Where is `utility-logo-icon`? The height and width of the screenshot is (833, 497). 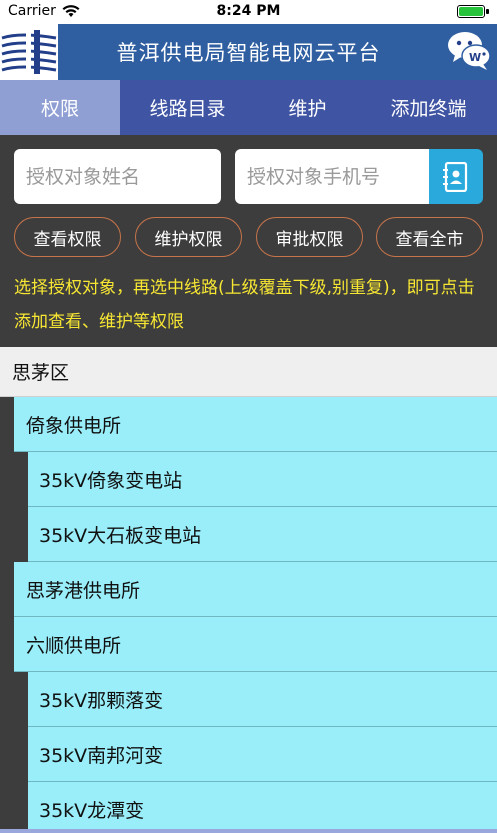
utility-logo-icon is located at coordinates (29, 52).